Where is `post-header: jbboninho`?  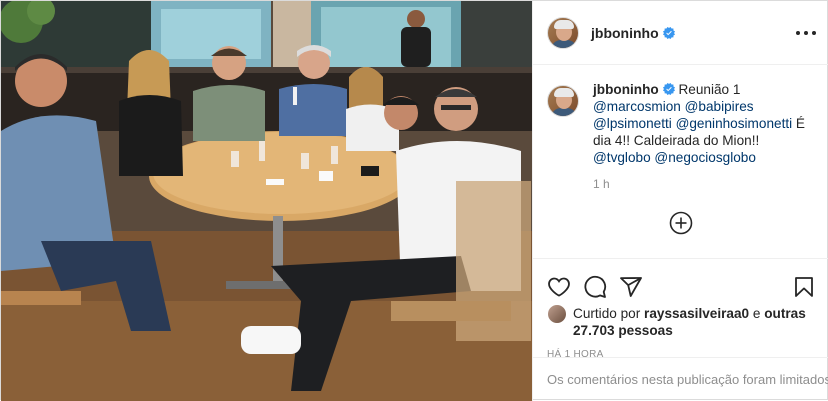
post-header: jbboninho is located at coordinates (680, 33).